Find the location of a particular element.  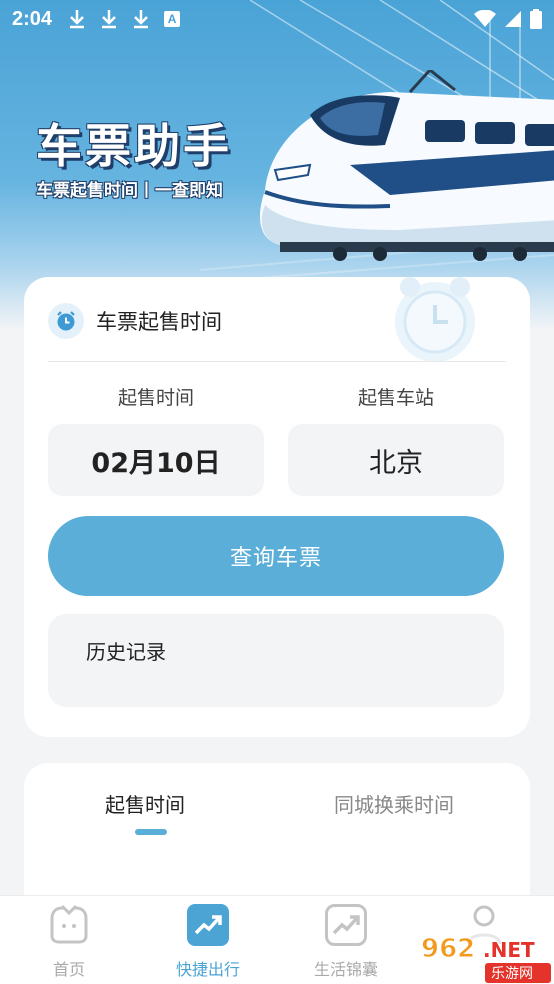

battery-icon is located at coordinates (536, 19).